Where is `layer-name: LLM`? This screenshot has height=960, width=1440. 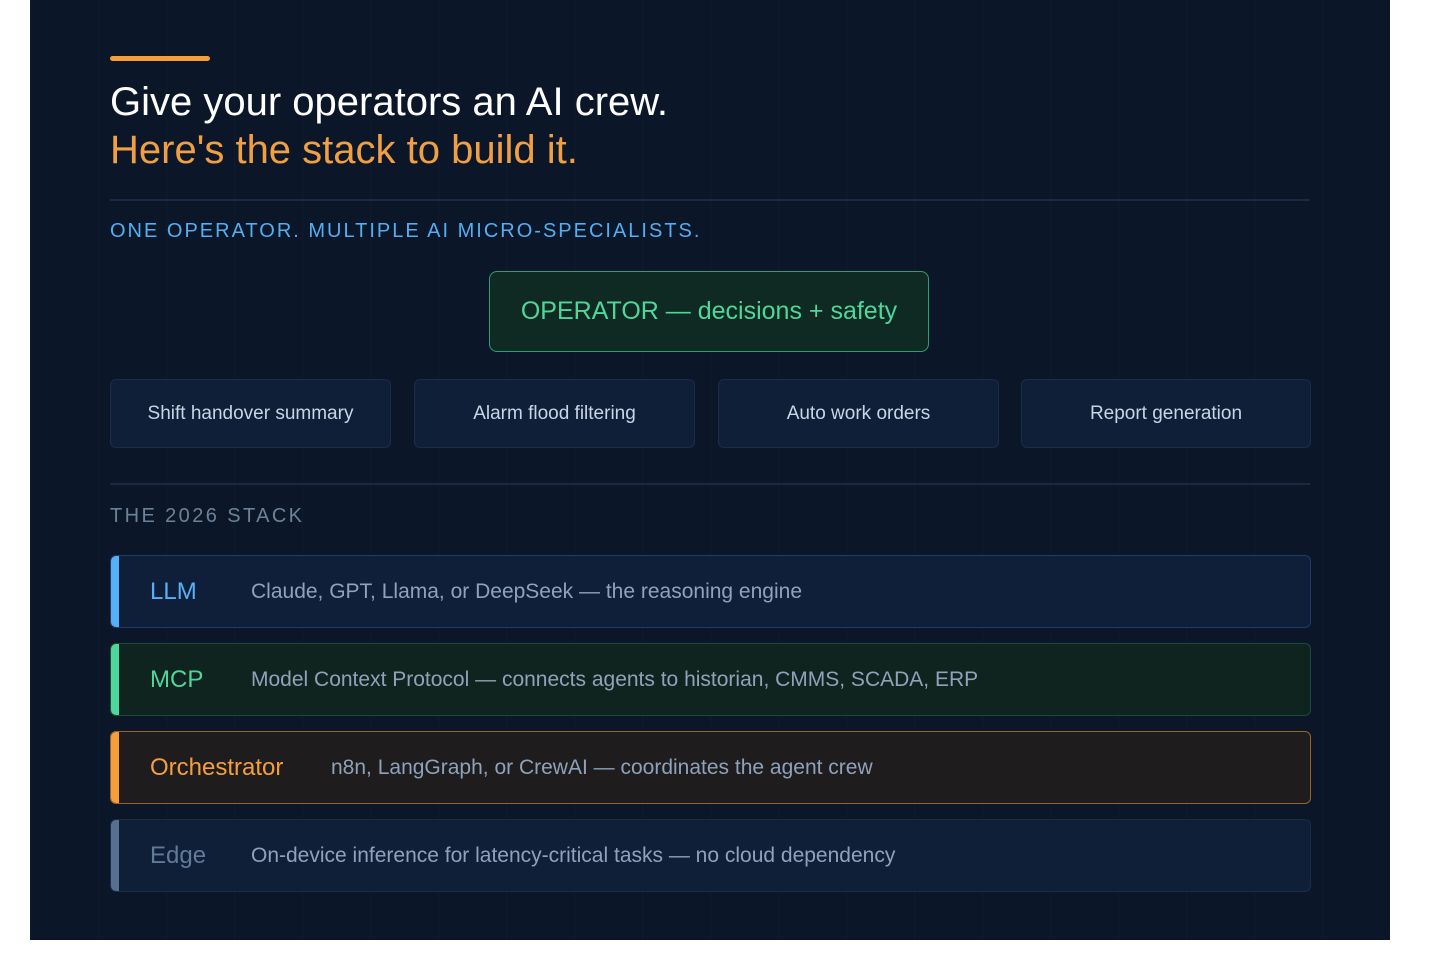 layer-name: LLM is located at coordinates (173, 591).